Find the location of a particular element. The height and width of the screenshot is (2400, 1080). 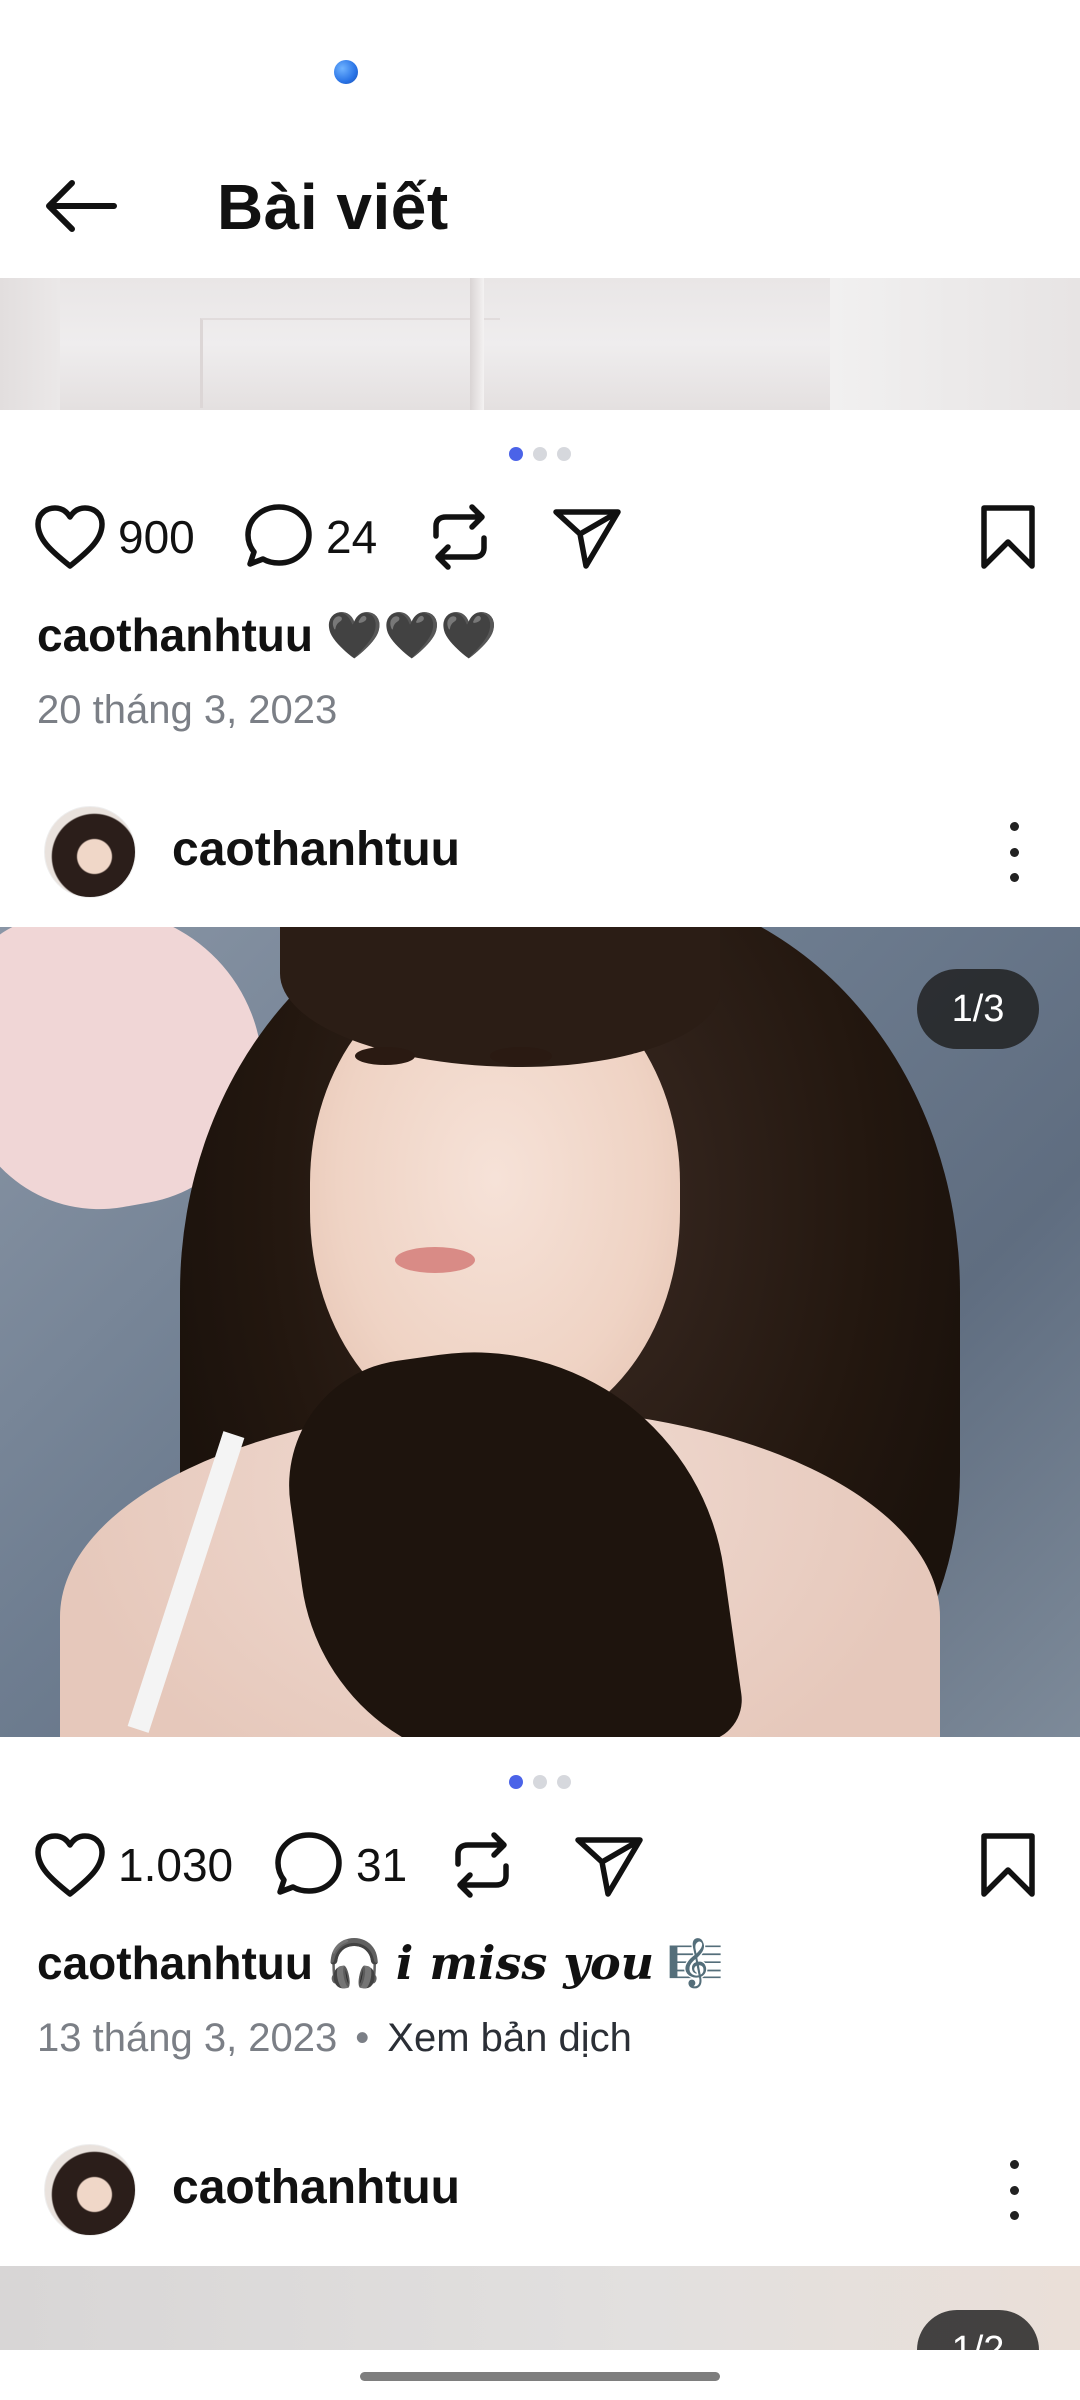

like-count: 1.030 is located at coordinates (176, 1865).